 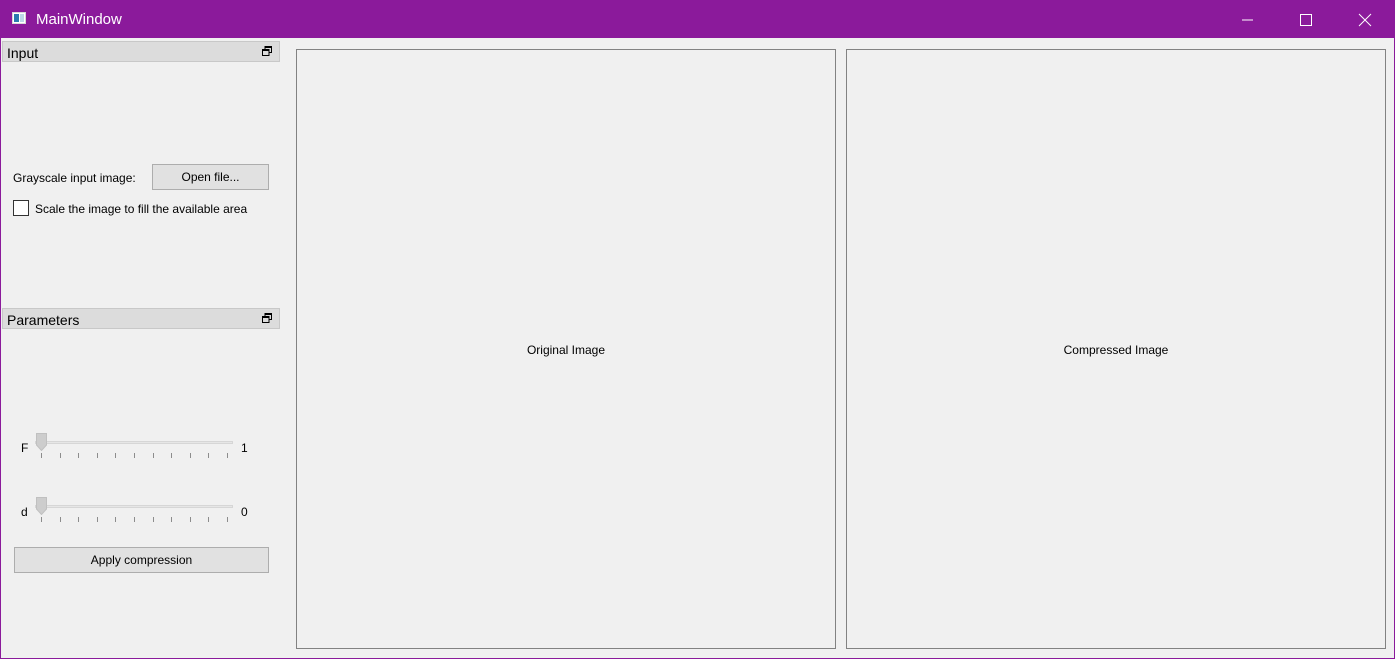 What do you see at coordinates (41, 506) in the screenshot?
I see `slider-d-handle` at bounding box center [41, 506].